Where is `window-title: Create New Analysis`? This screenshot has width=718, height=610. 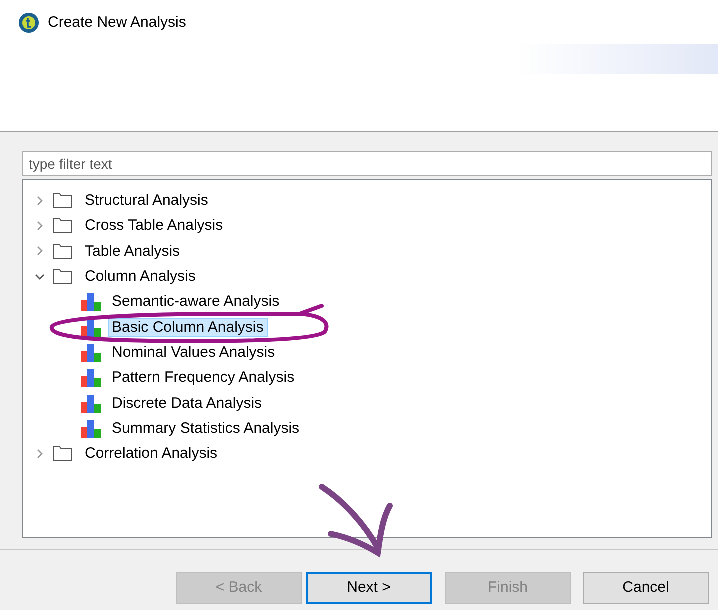
window-title: Create New Analysis is located at coordinates (117, 23).